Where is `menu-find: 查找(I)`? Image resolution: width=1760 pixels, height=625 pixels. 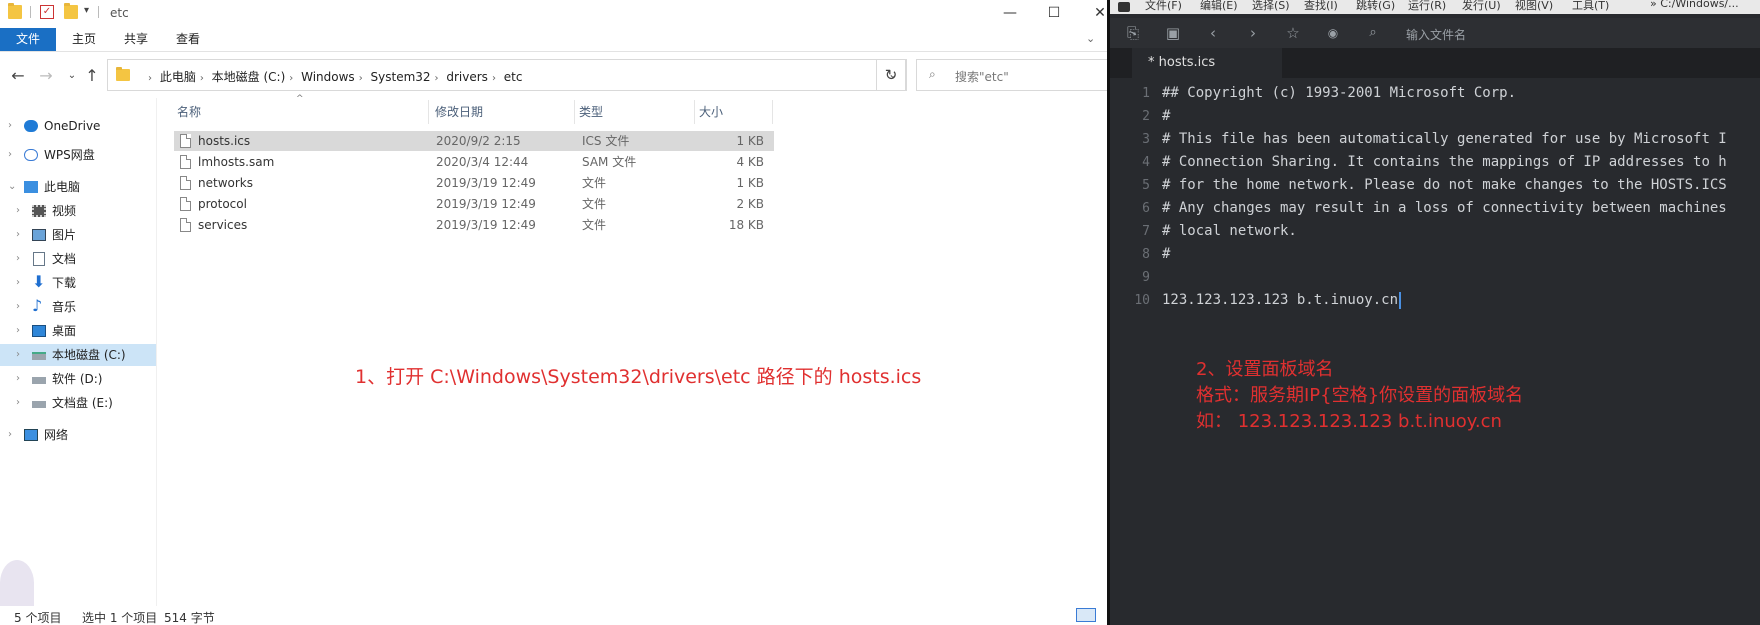 menu-find: 查找(I) is located at coordinates (1321, 6).